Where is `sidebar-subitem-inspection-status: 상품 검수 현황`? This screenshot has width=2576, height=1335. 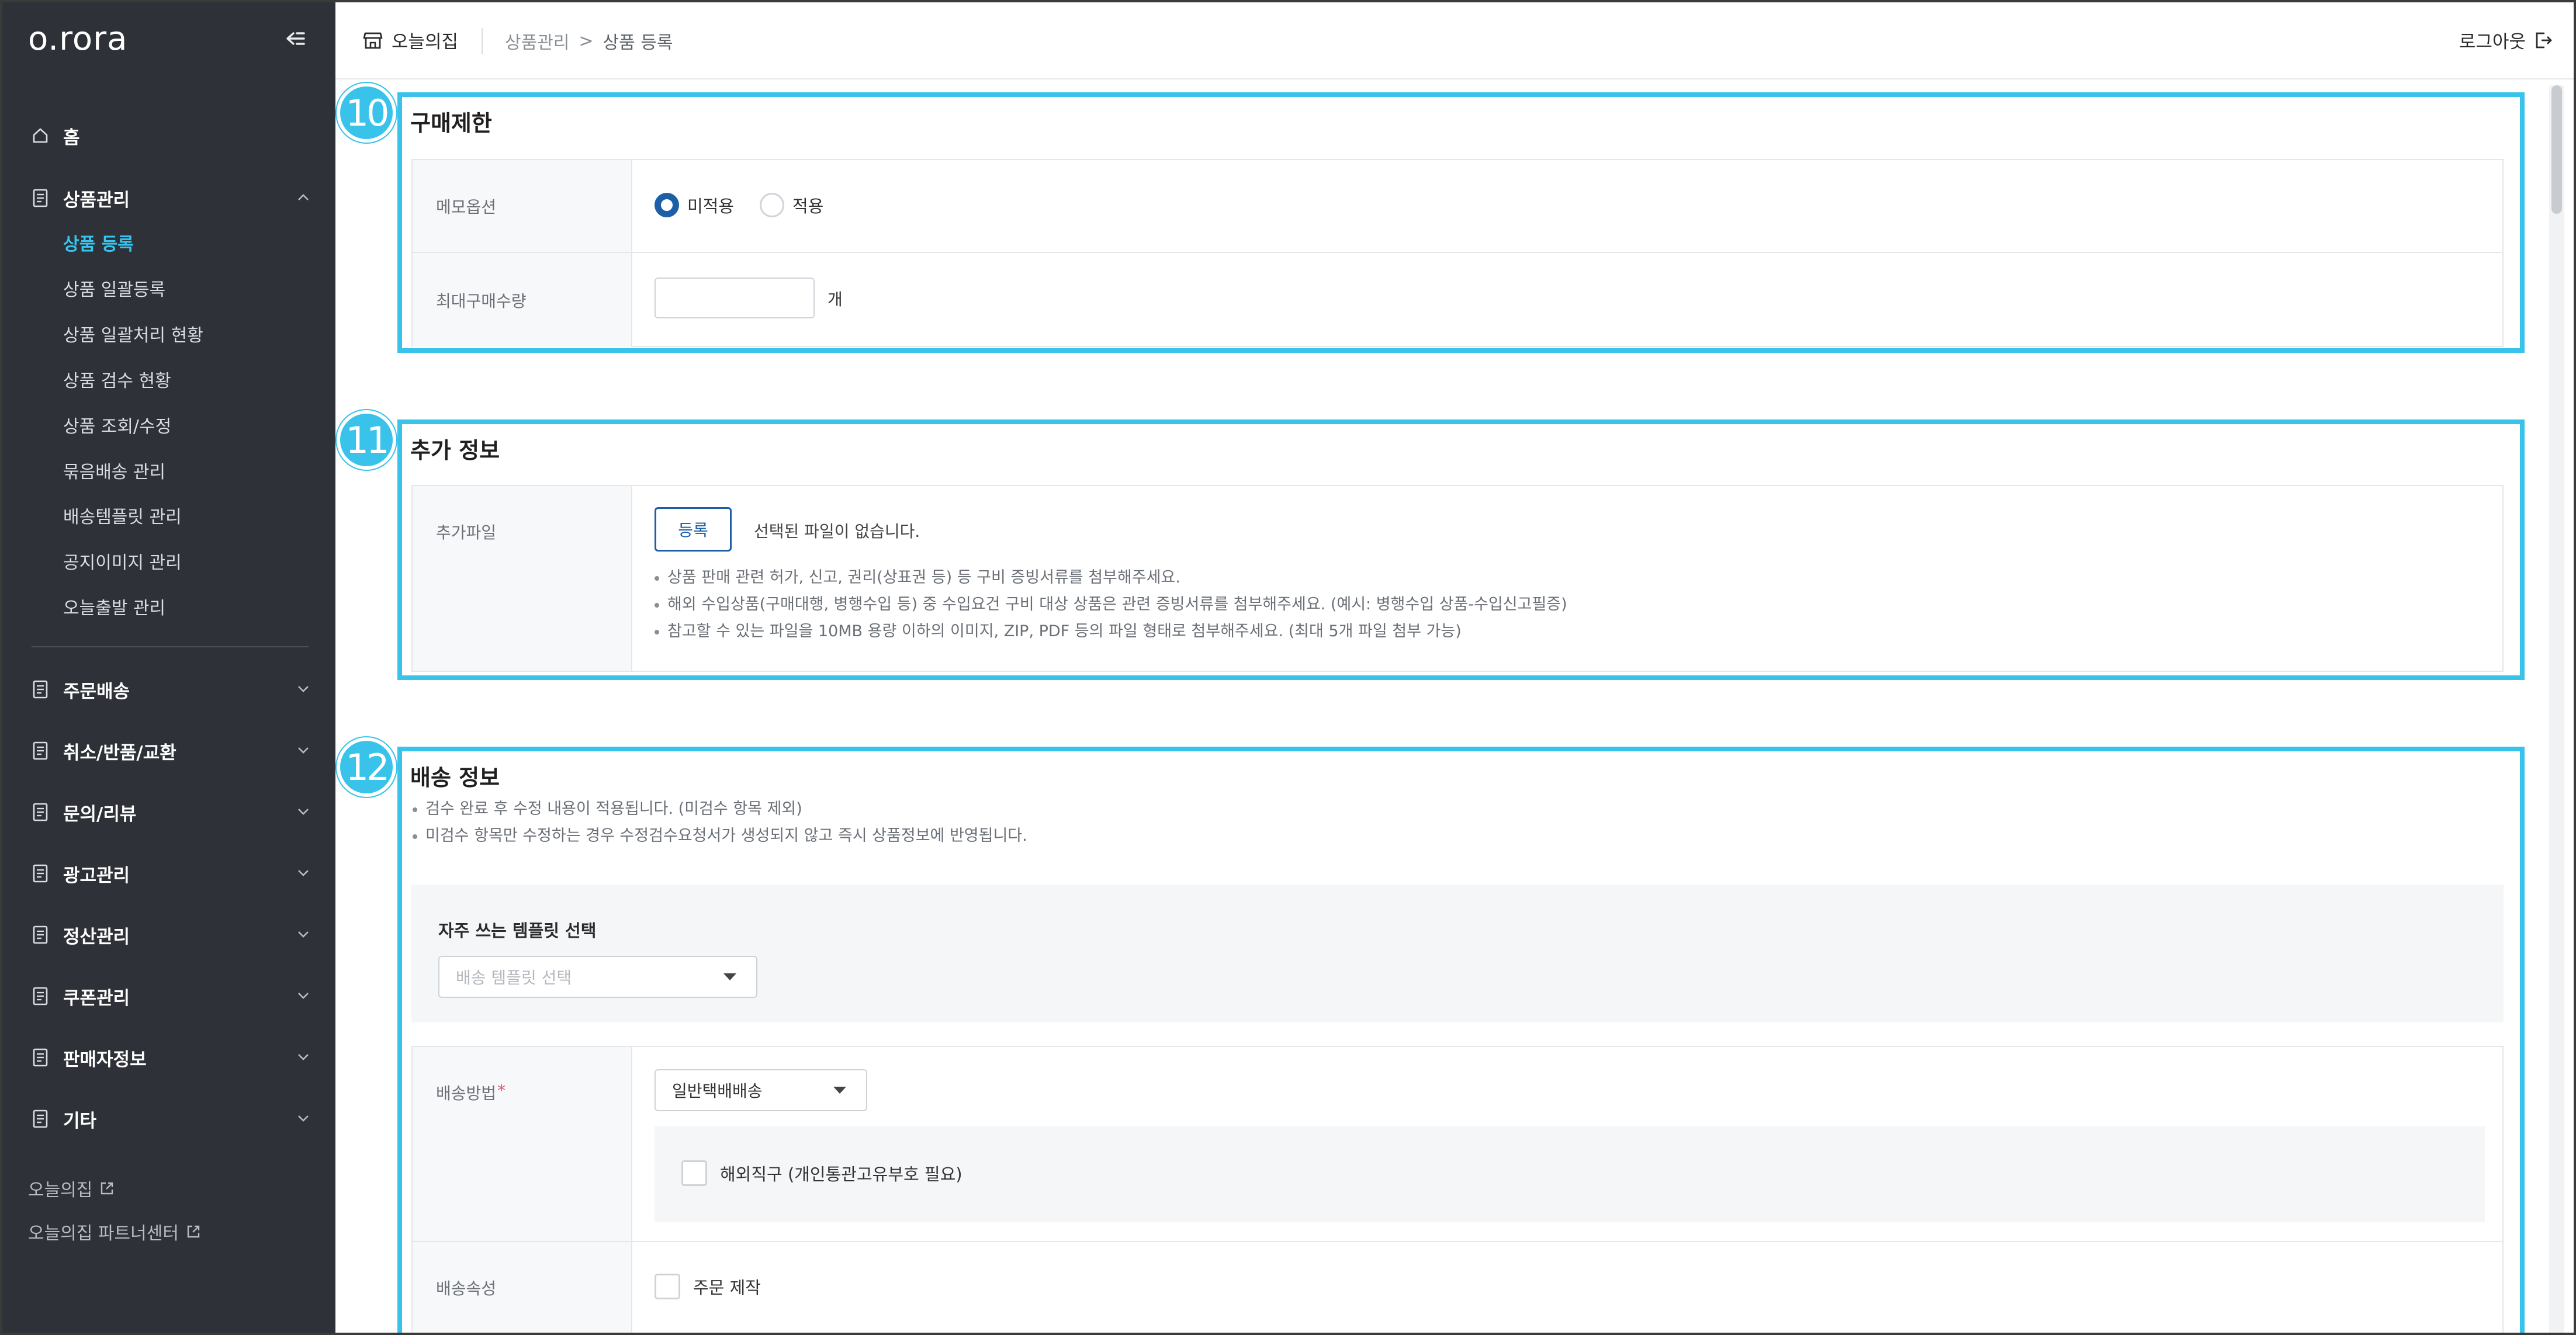
sidebar-subitem-inspection-status: 상품 검수 현황 is located at coordinates (117, 381).